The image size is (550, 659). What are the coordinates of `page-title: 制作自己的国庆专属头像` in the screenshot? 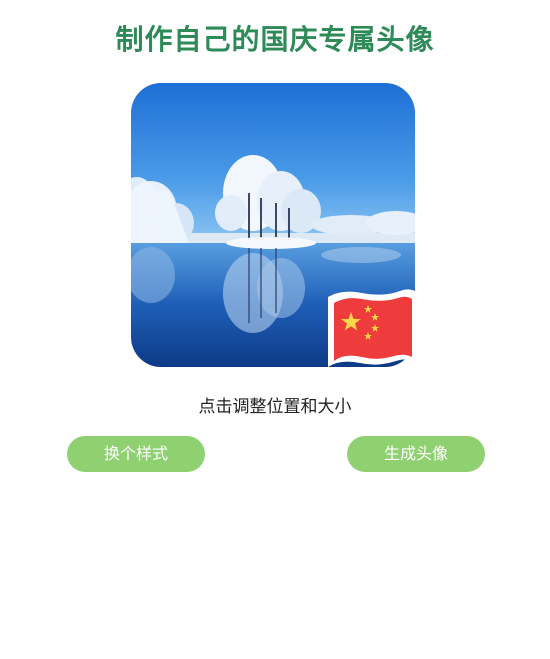 It's located at (275, 39).